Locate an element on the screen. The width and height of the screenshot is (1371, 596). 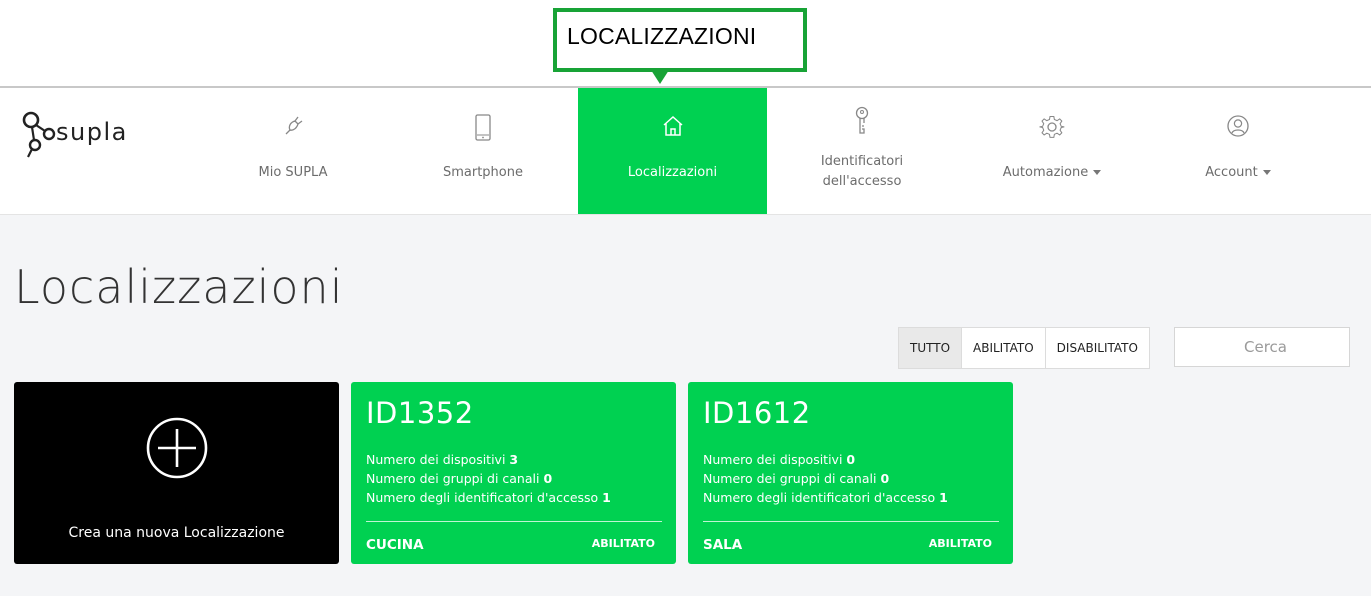
smartphone-icon is located at coordinates (483, 130).